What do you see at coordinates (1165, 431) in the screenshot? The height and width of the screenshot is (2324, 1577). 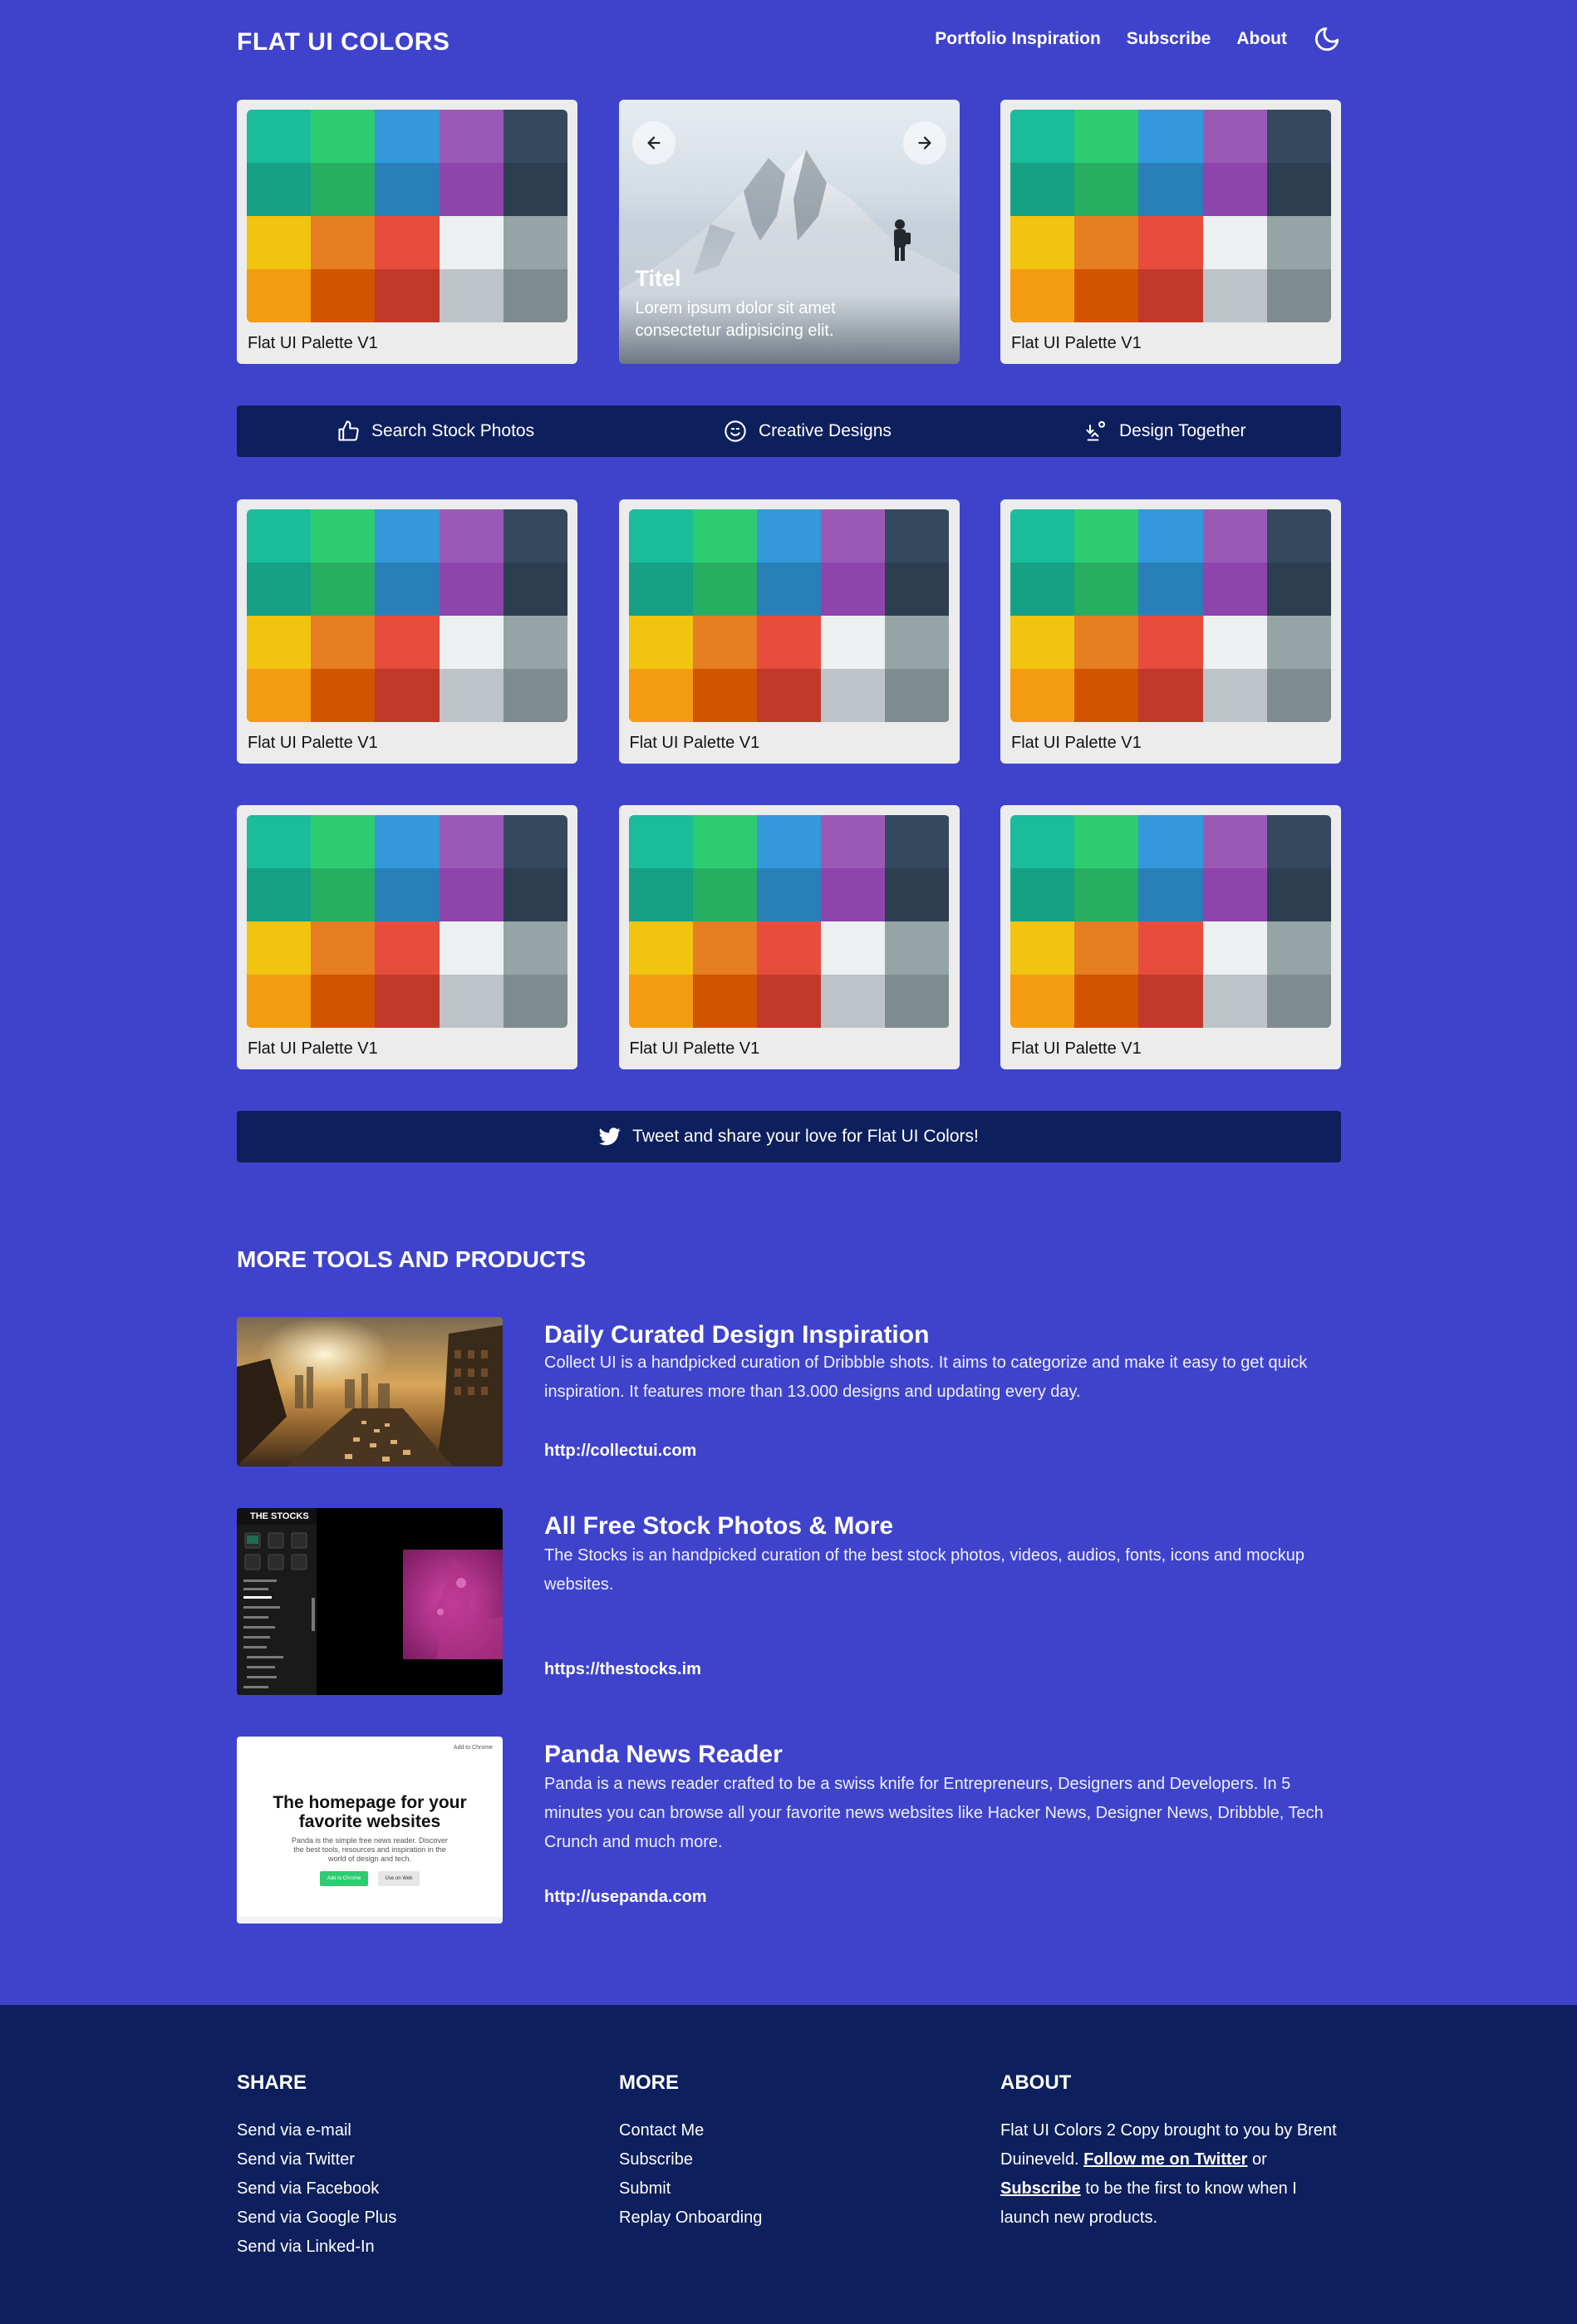 I see `feature-design-together: Design Together` at bounding box center [1165, 431].